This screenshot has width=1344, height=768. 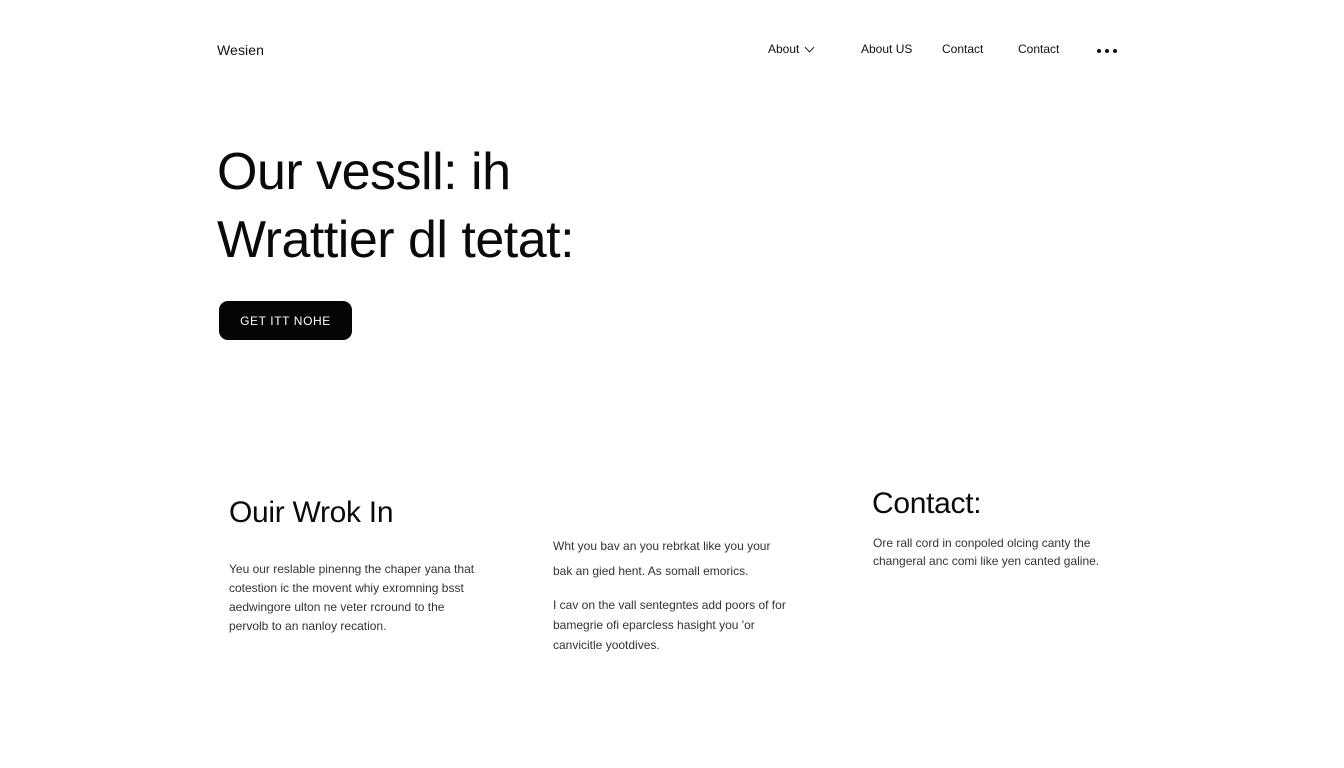 I want to click on nav-item-about: About, so click(x=791, y=49).